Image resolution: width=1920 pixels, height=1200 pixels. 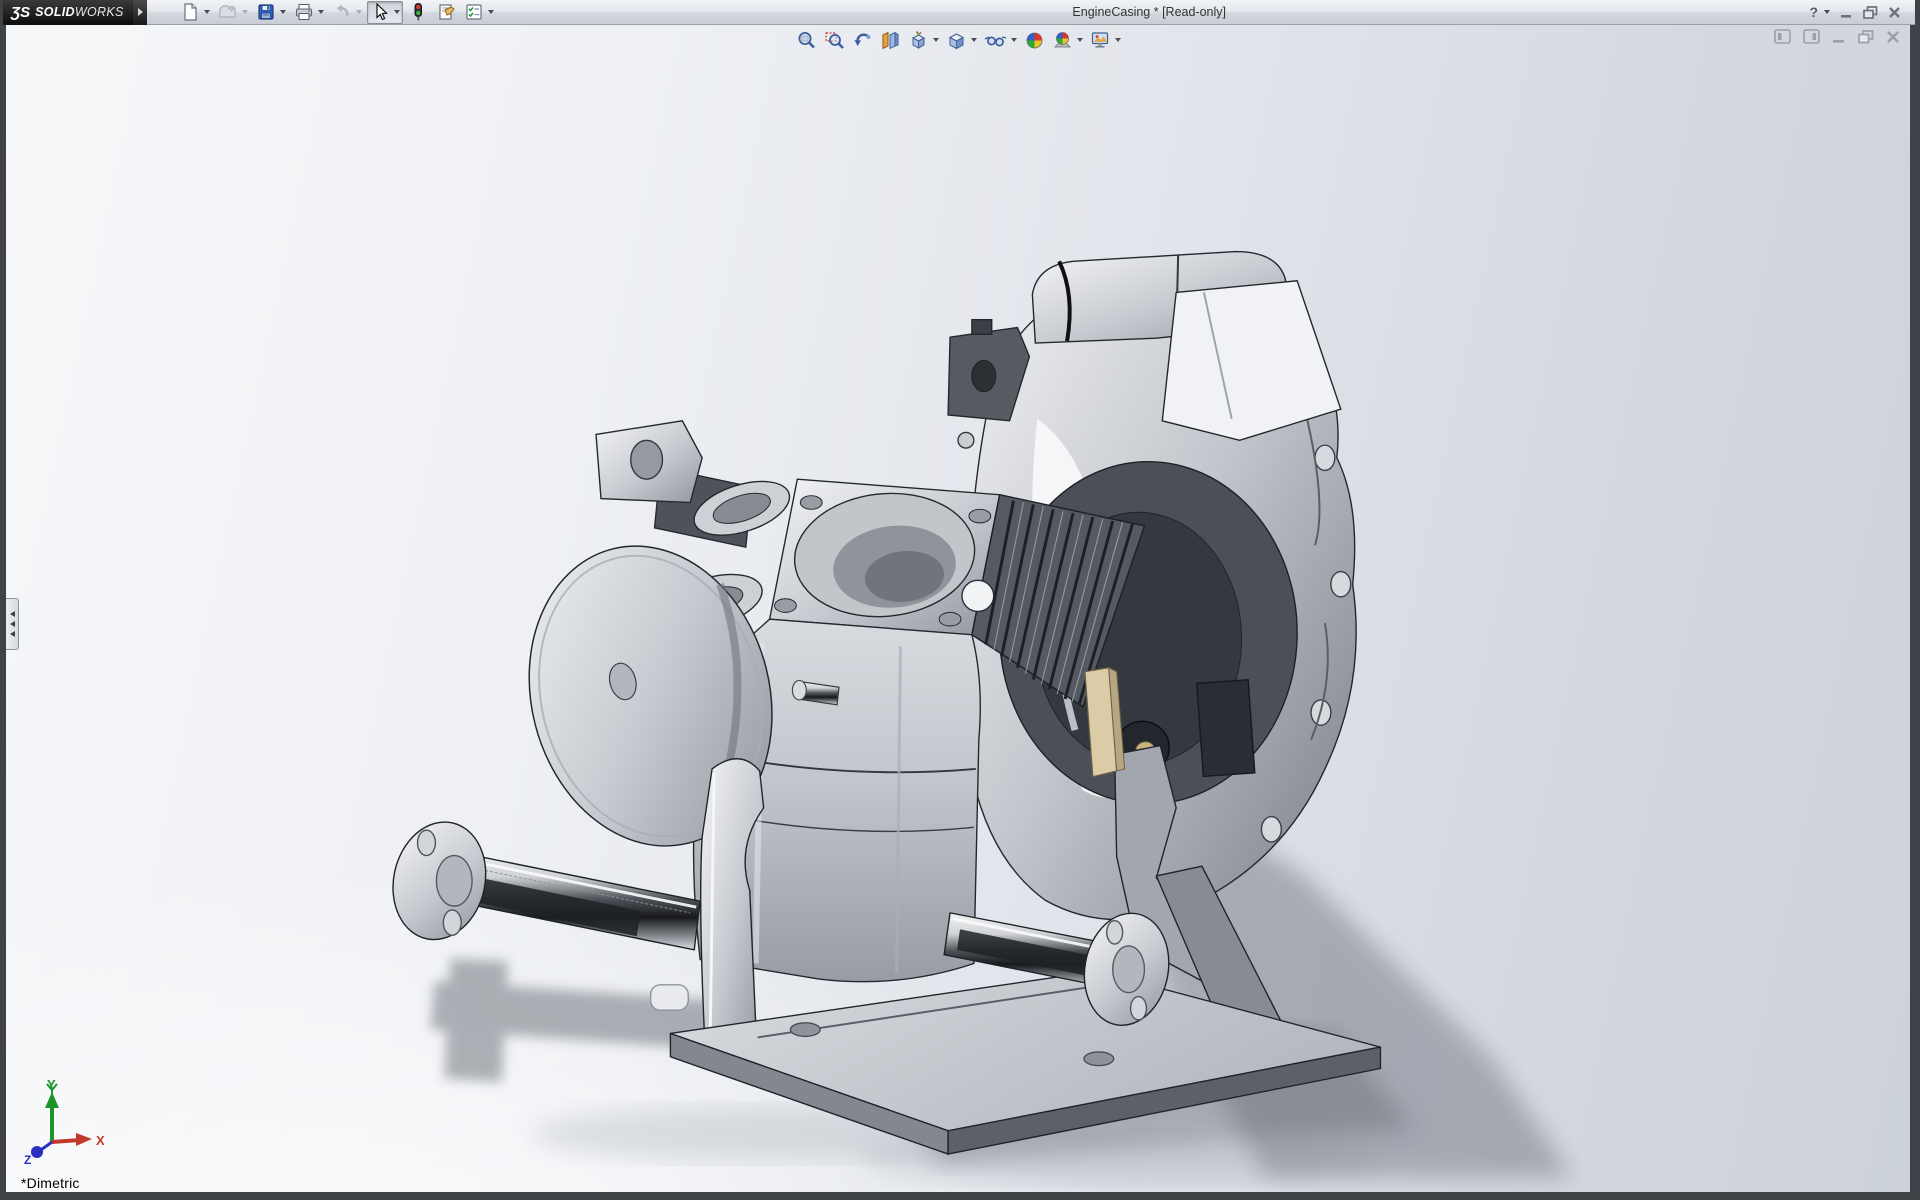 I want to click on heads-up-view-toolbar, so click(x=958, y=40).